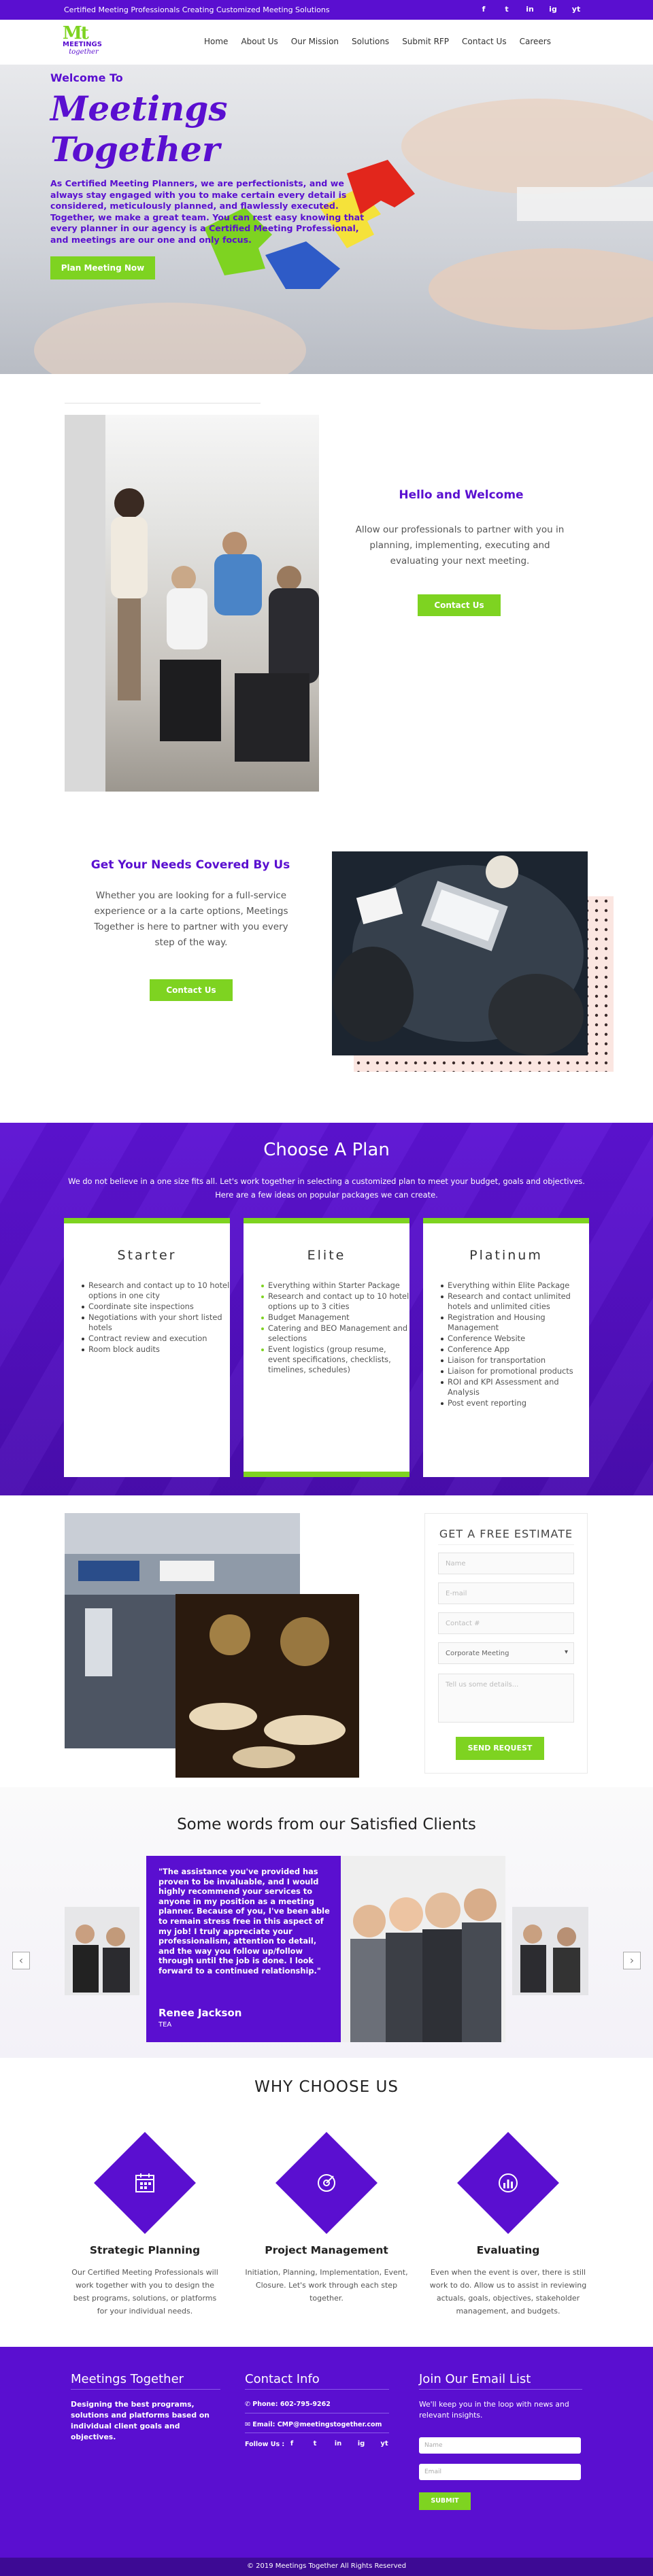  Describe the element at coordinates (102, 267) in the screenshot. I see `plan-meeting-button: Plan Meeting Now` at that location.